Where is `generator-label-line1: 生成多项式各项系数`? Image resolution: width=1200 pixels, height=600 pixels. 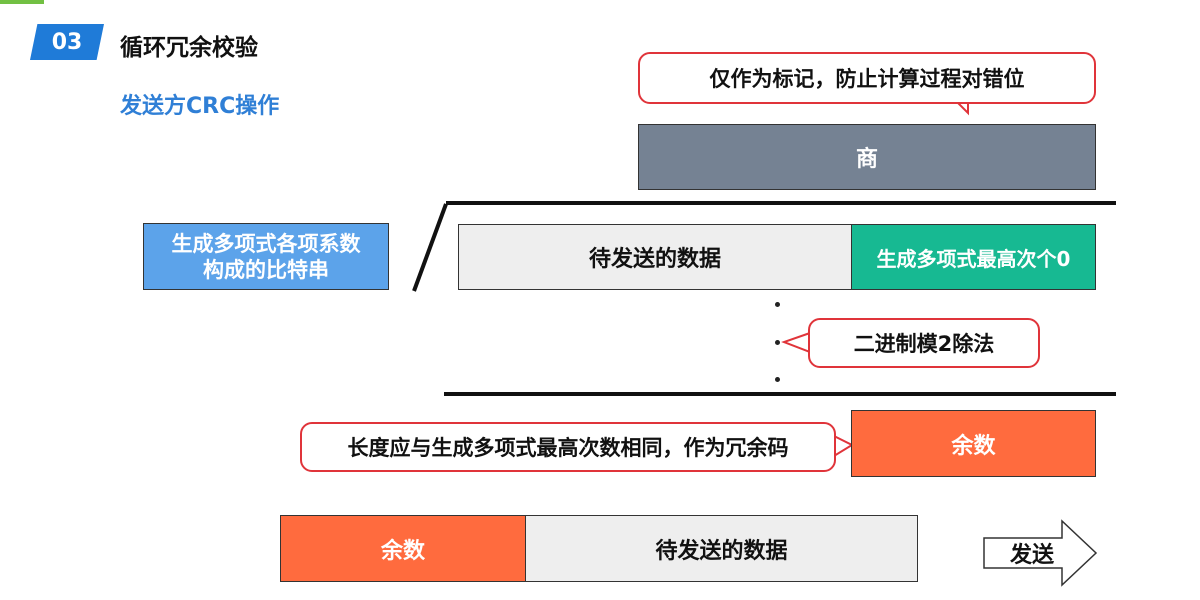
generator-label-line1: 生成多项式各项系数 is located at coordinates (266, 243).